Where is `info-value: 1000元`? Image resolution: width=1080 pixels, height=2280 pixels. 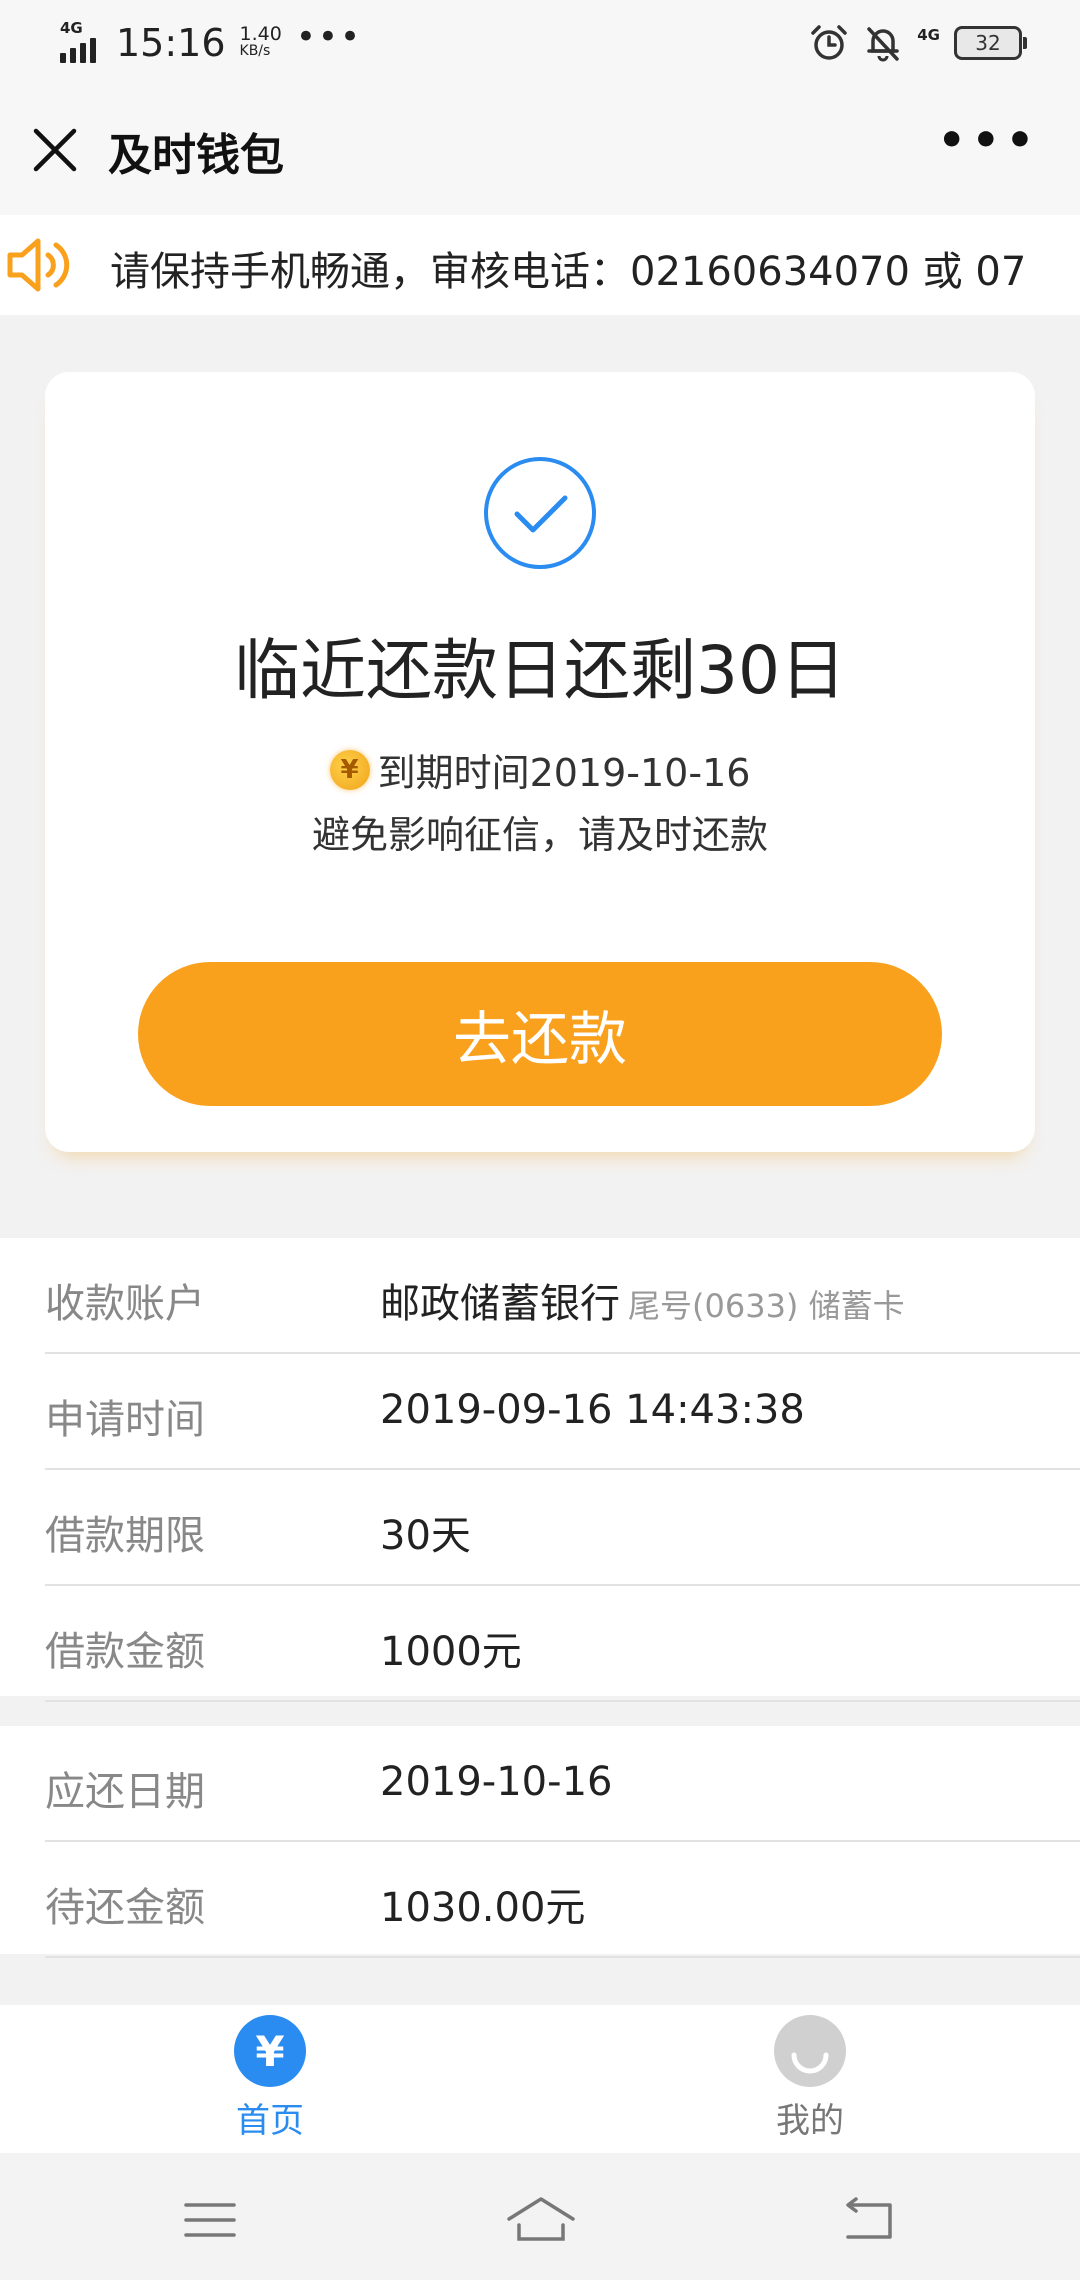 info-value: 1000元 is located at coordinates (451, 1652).